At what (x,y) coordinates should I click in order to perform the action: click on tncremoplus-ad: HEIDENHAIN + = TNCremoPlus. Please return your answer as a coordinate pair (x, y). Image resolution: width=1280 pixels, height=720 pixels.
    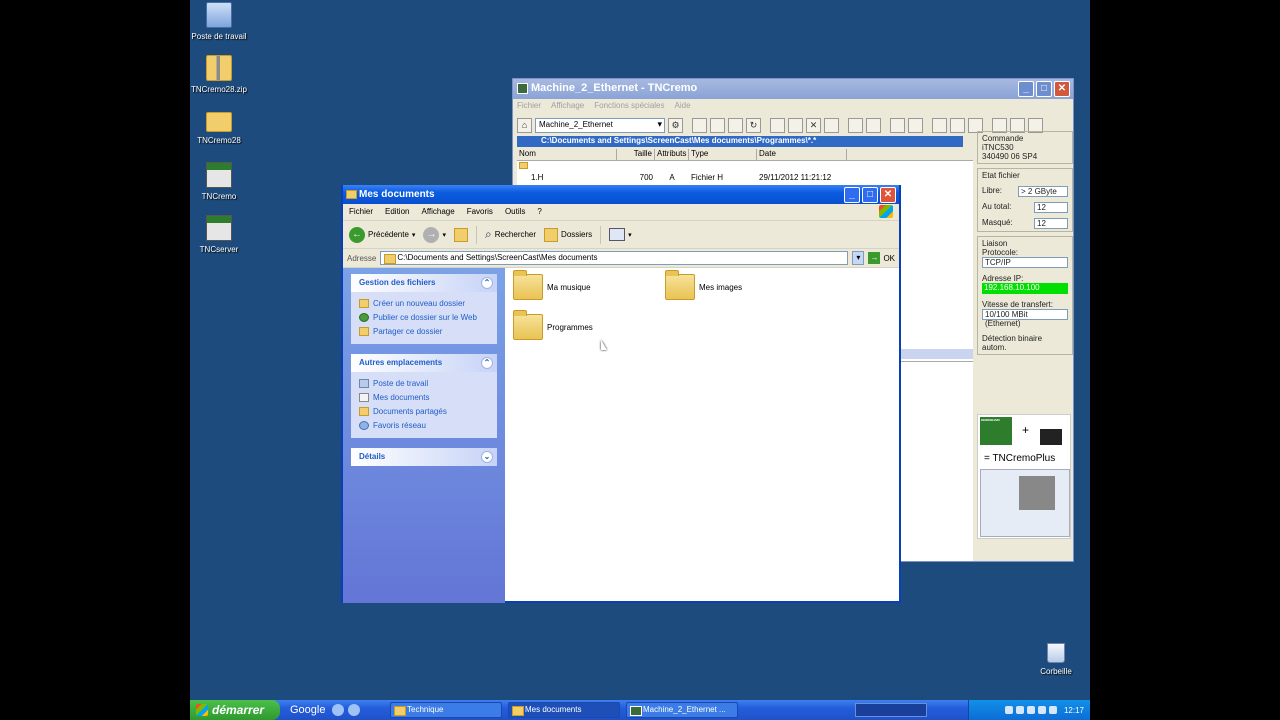
    Looking at the image, I should click on (1024, 476).